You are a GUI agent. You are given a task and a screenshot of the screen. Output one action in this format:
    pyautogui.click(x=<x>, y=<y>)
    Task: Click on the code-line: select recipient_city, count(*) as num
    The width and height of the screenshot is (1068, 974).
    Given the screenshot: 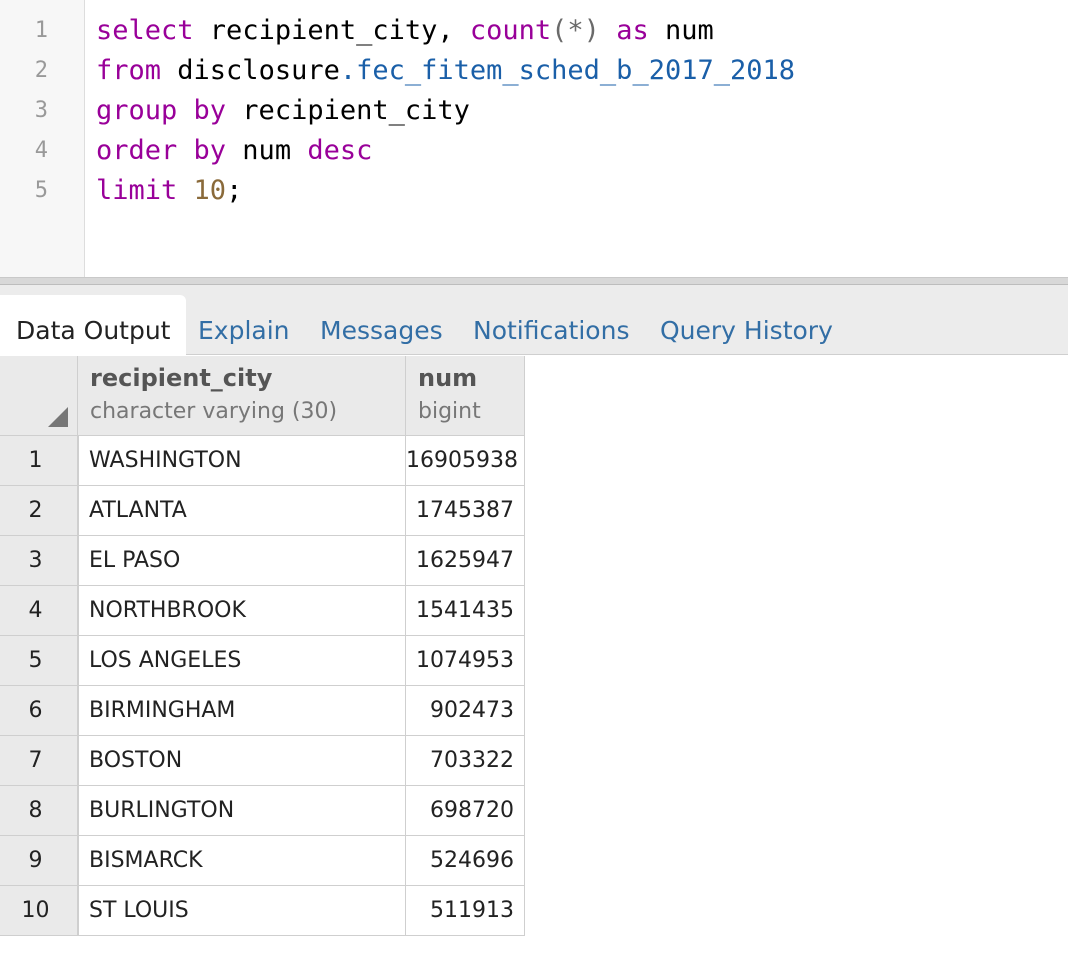 What is the action you would take?
    pyautogui.click(x=405, y=31)
    